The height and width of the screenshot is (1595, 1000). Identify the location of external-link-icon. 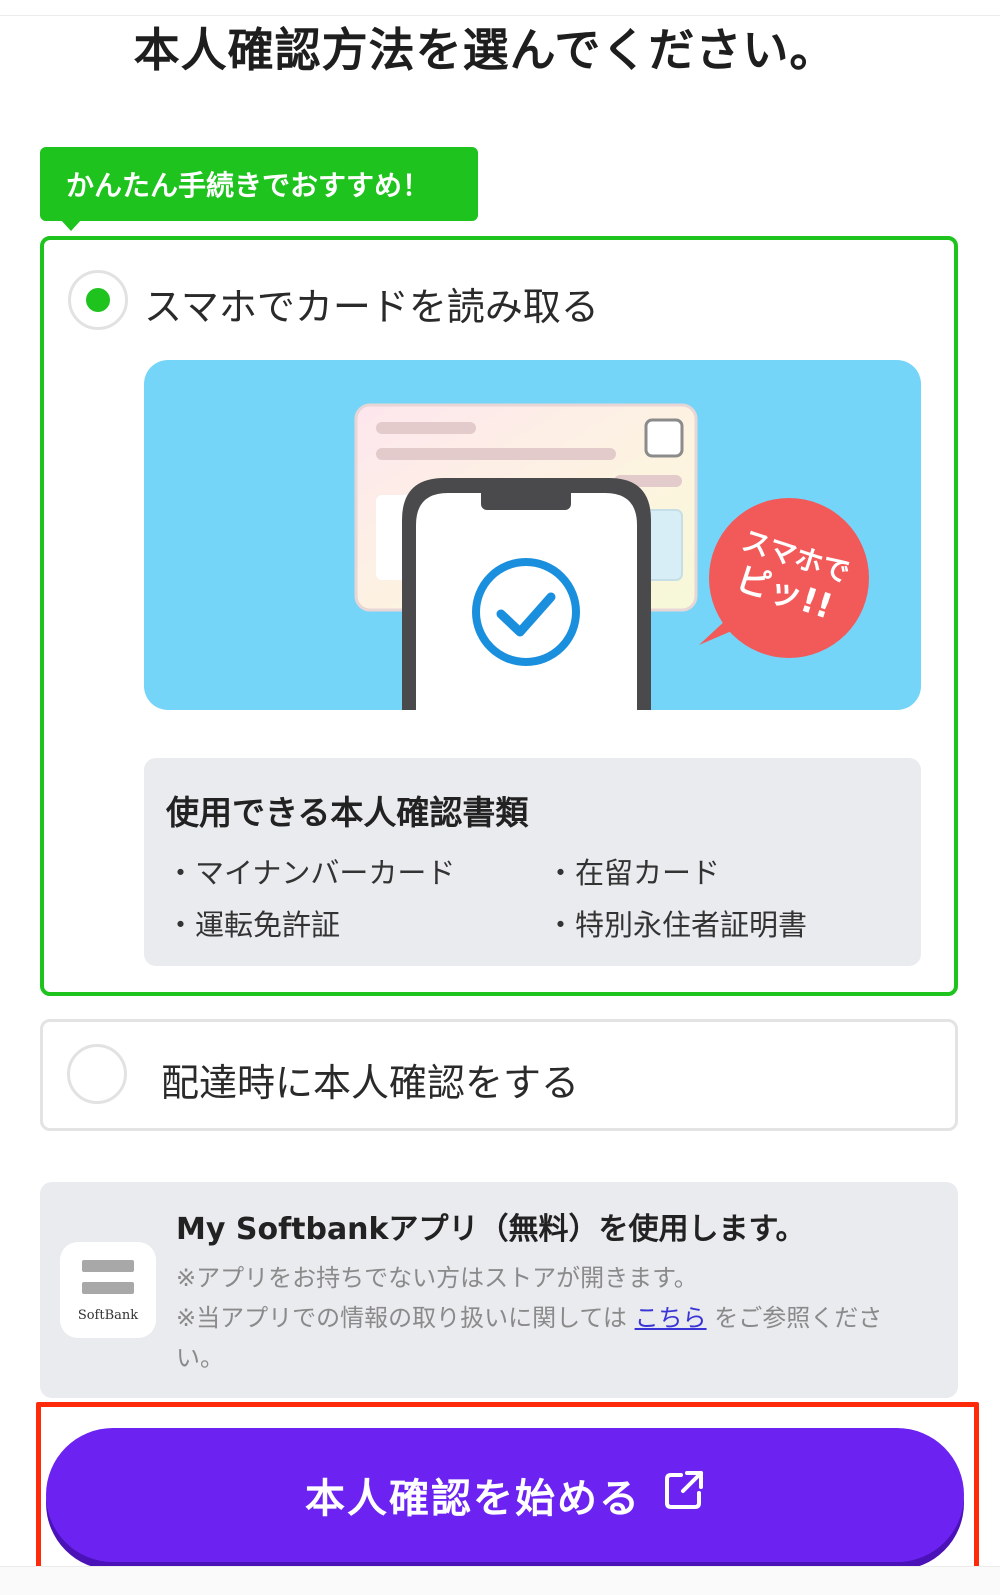
(684, 1495).